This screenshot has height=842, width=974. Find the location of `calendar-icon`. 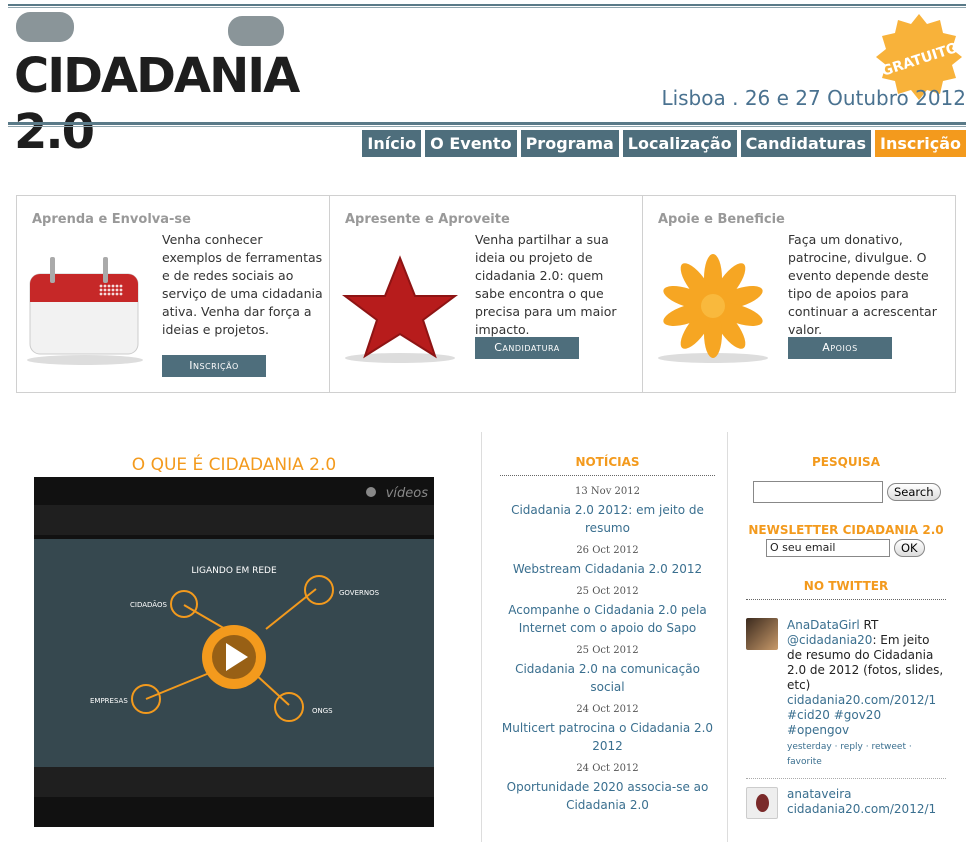

calendar-icon is located at coordinates (85, 311).